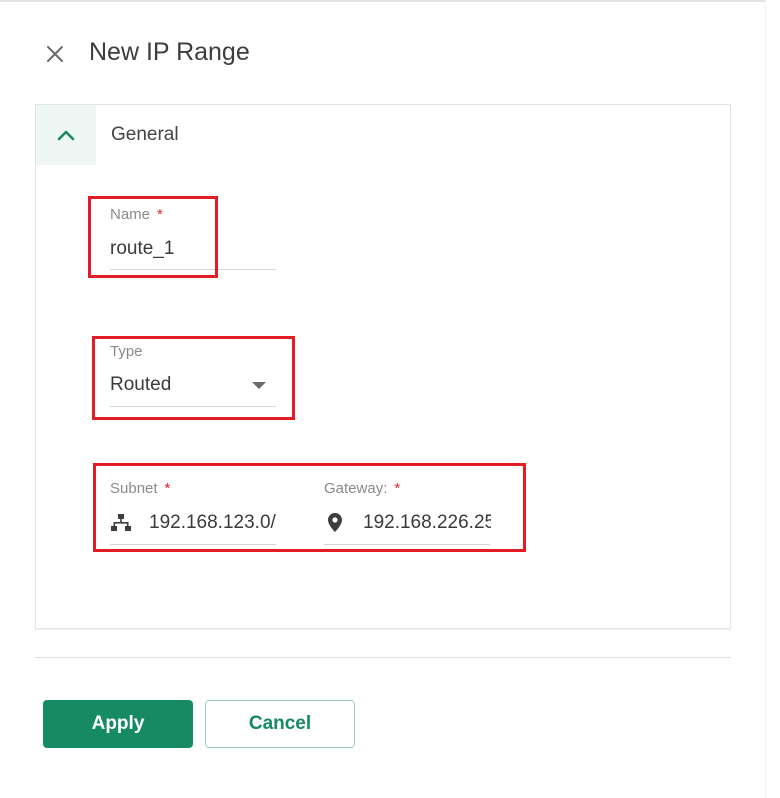  Describe the element at coordinates (190, 249) in the screenshot. I see `name-input: route_1` at that location.